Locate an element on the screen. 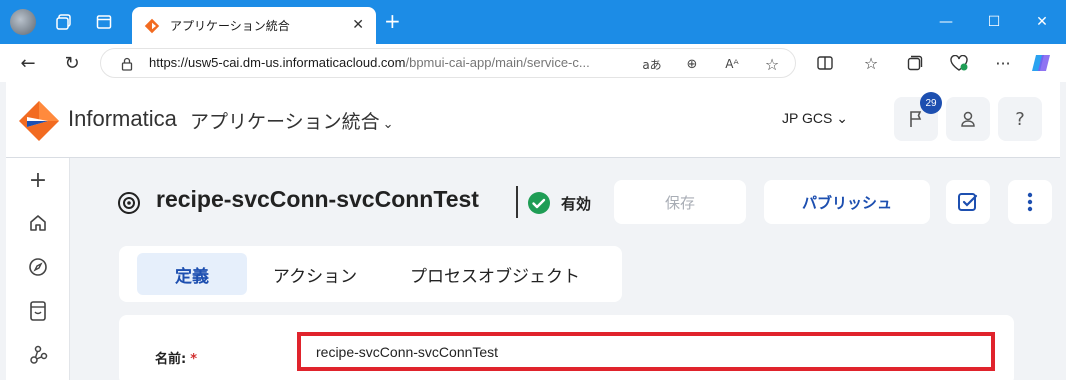 Image resolution: width=1066 pixels, height=380 pixels. split-screen-icon is located at coordinates (825, 63).